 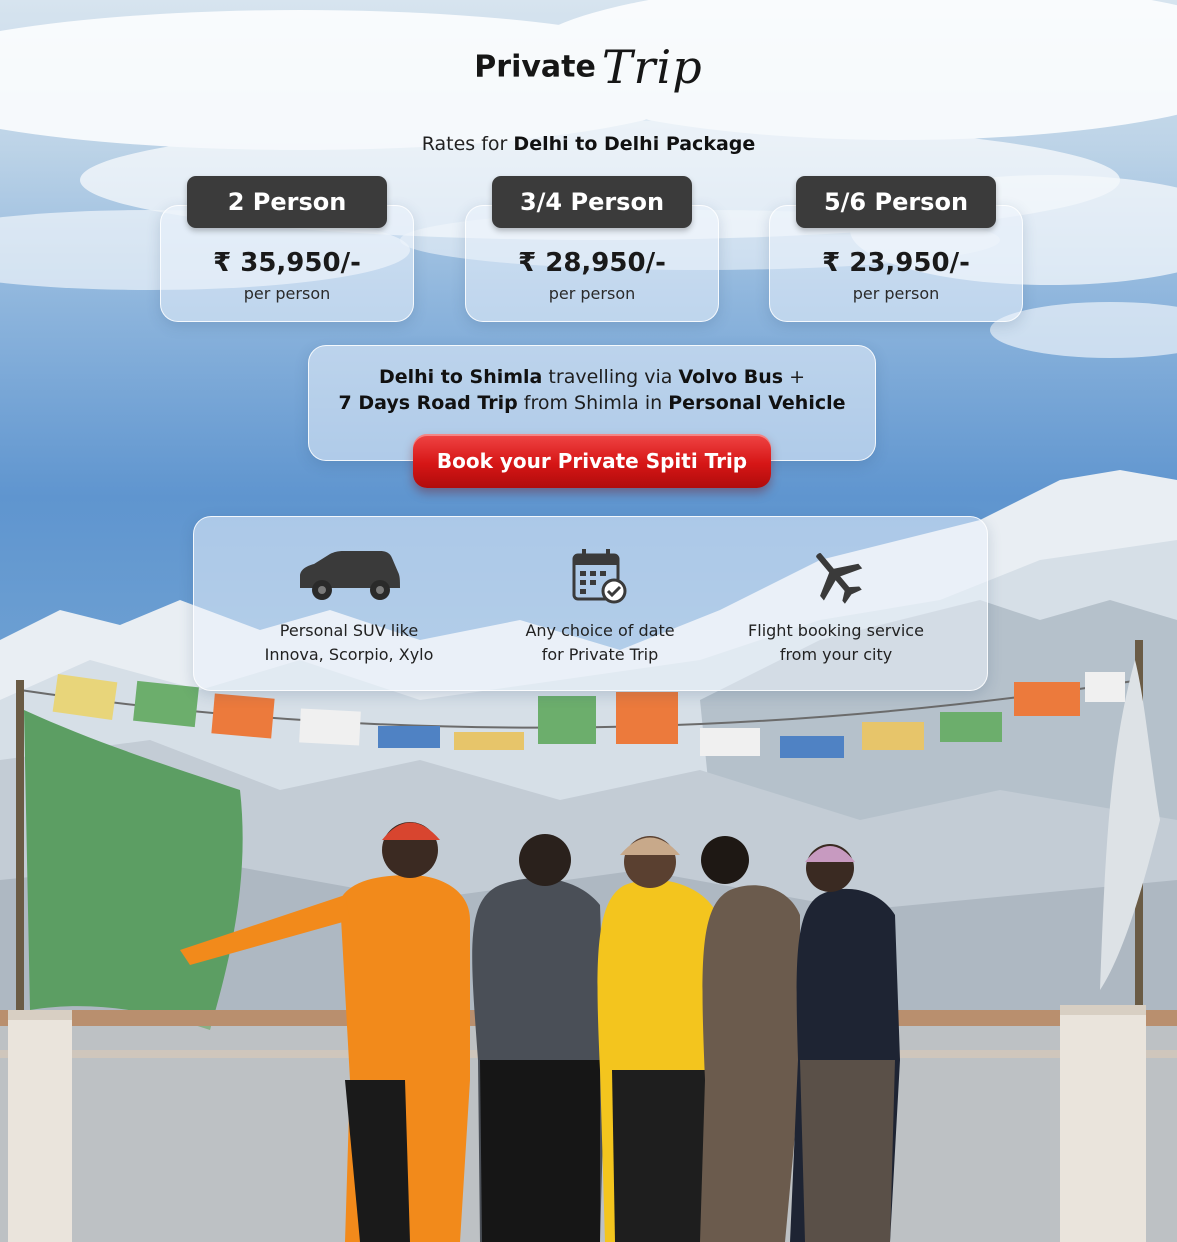 I want to click on title-main: Private, so click(x=535, y=67).